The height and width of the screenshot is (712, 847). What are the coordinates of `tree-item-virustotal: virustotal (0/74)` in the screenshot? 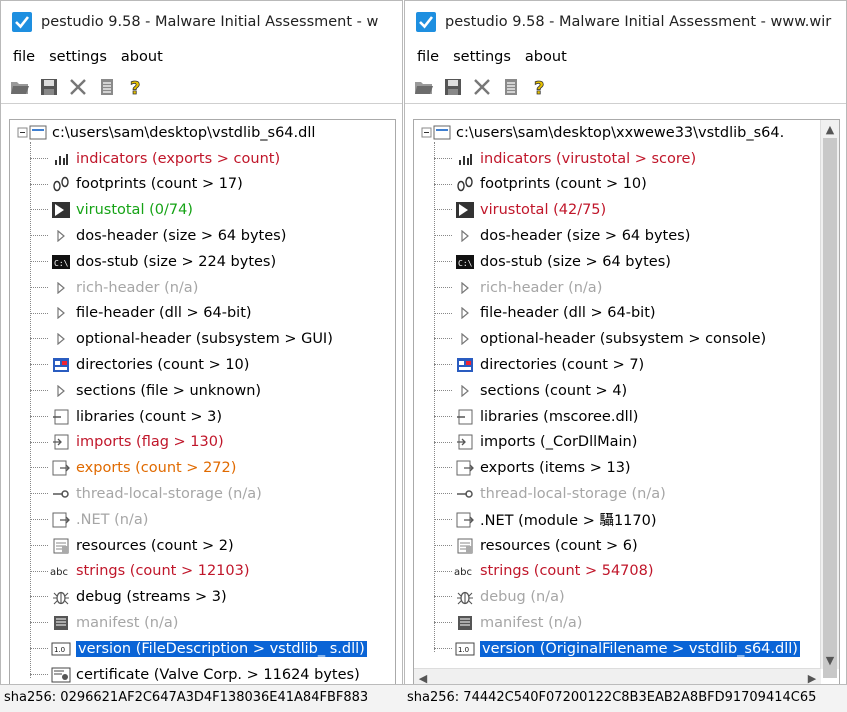 It's located at (202, 210).